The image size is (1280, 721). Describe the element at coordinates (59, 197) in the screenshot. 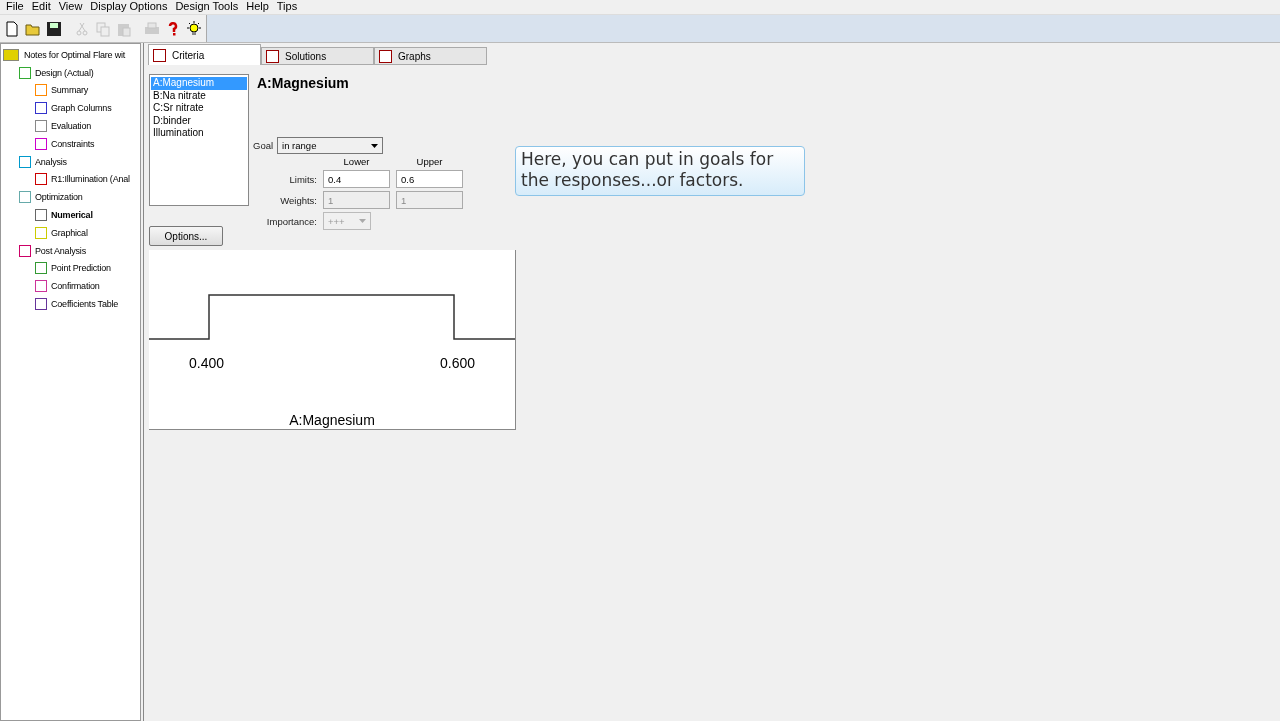

I see `tree-item: Optimization` at that location.